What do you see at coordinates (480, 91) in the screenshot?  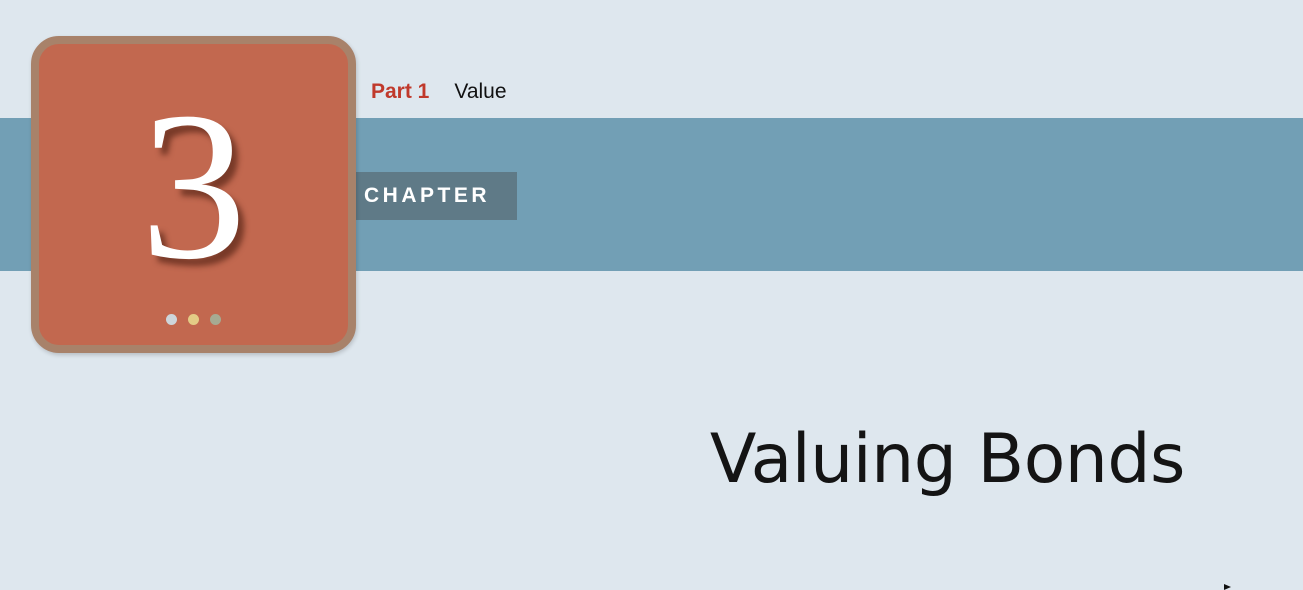 I see `part-name: Value` at bounding box center [480, 91].